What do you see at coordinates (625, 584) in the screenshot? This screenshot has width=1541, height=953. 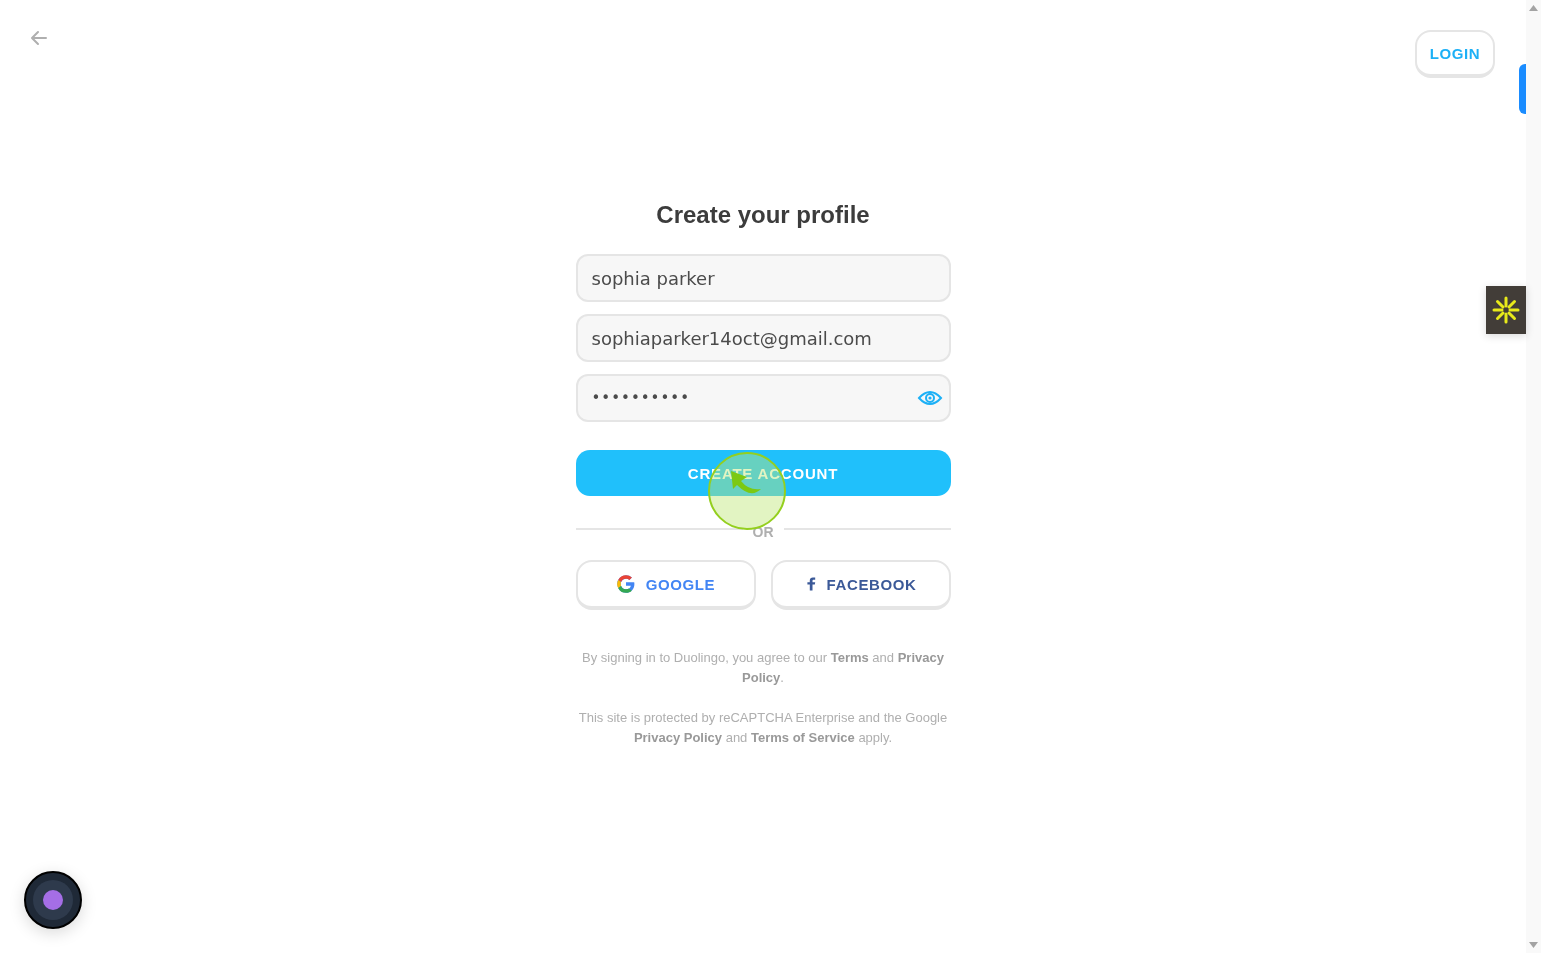 I see `google-g-icon` at bounding box center [625, 584].